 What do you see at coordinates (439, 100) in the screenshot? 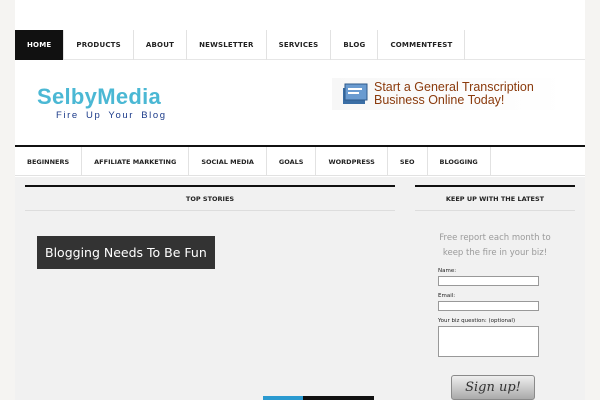
I see `ad-line-2: Business Online Today!` at bounding box center [439, 100].